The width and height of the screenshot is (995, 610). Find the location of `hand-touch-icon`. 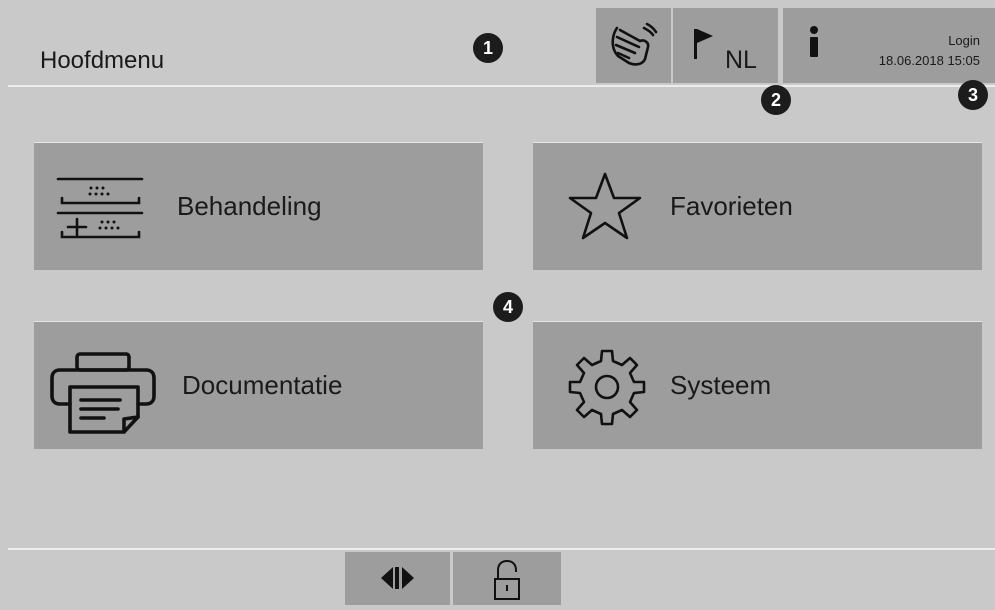

hand-touch-icon is located at coordinates (634, 44).